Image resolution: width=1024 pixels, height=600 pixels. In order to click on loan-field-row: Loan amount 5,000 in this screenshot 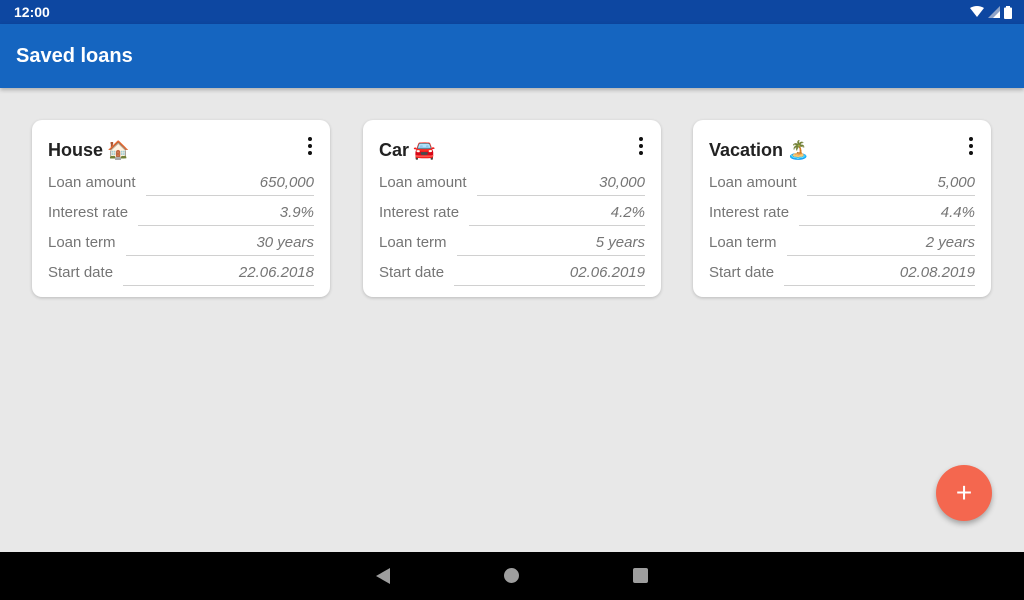, I will do `click(842, 181)`.